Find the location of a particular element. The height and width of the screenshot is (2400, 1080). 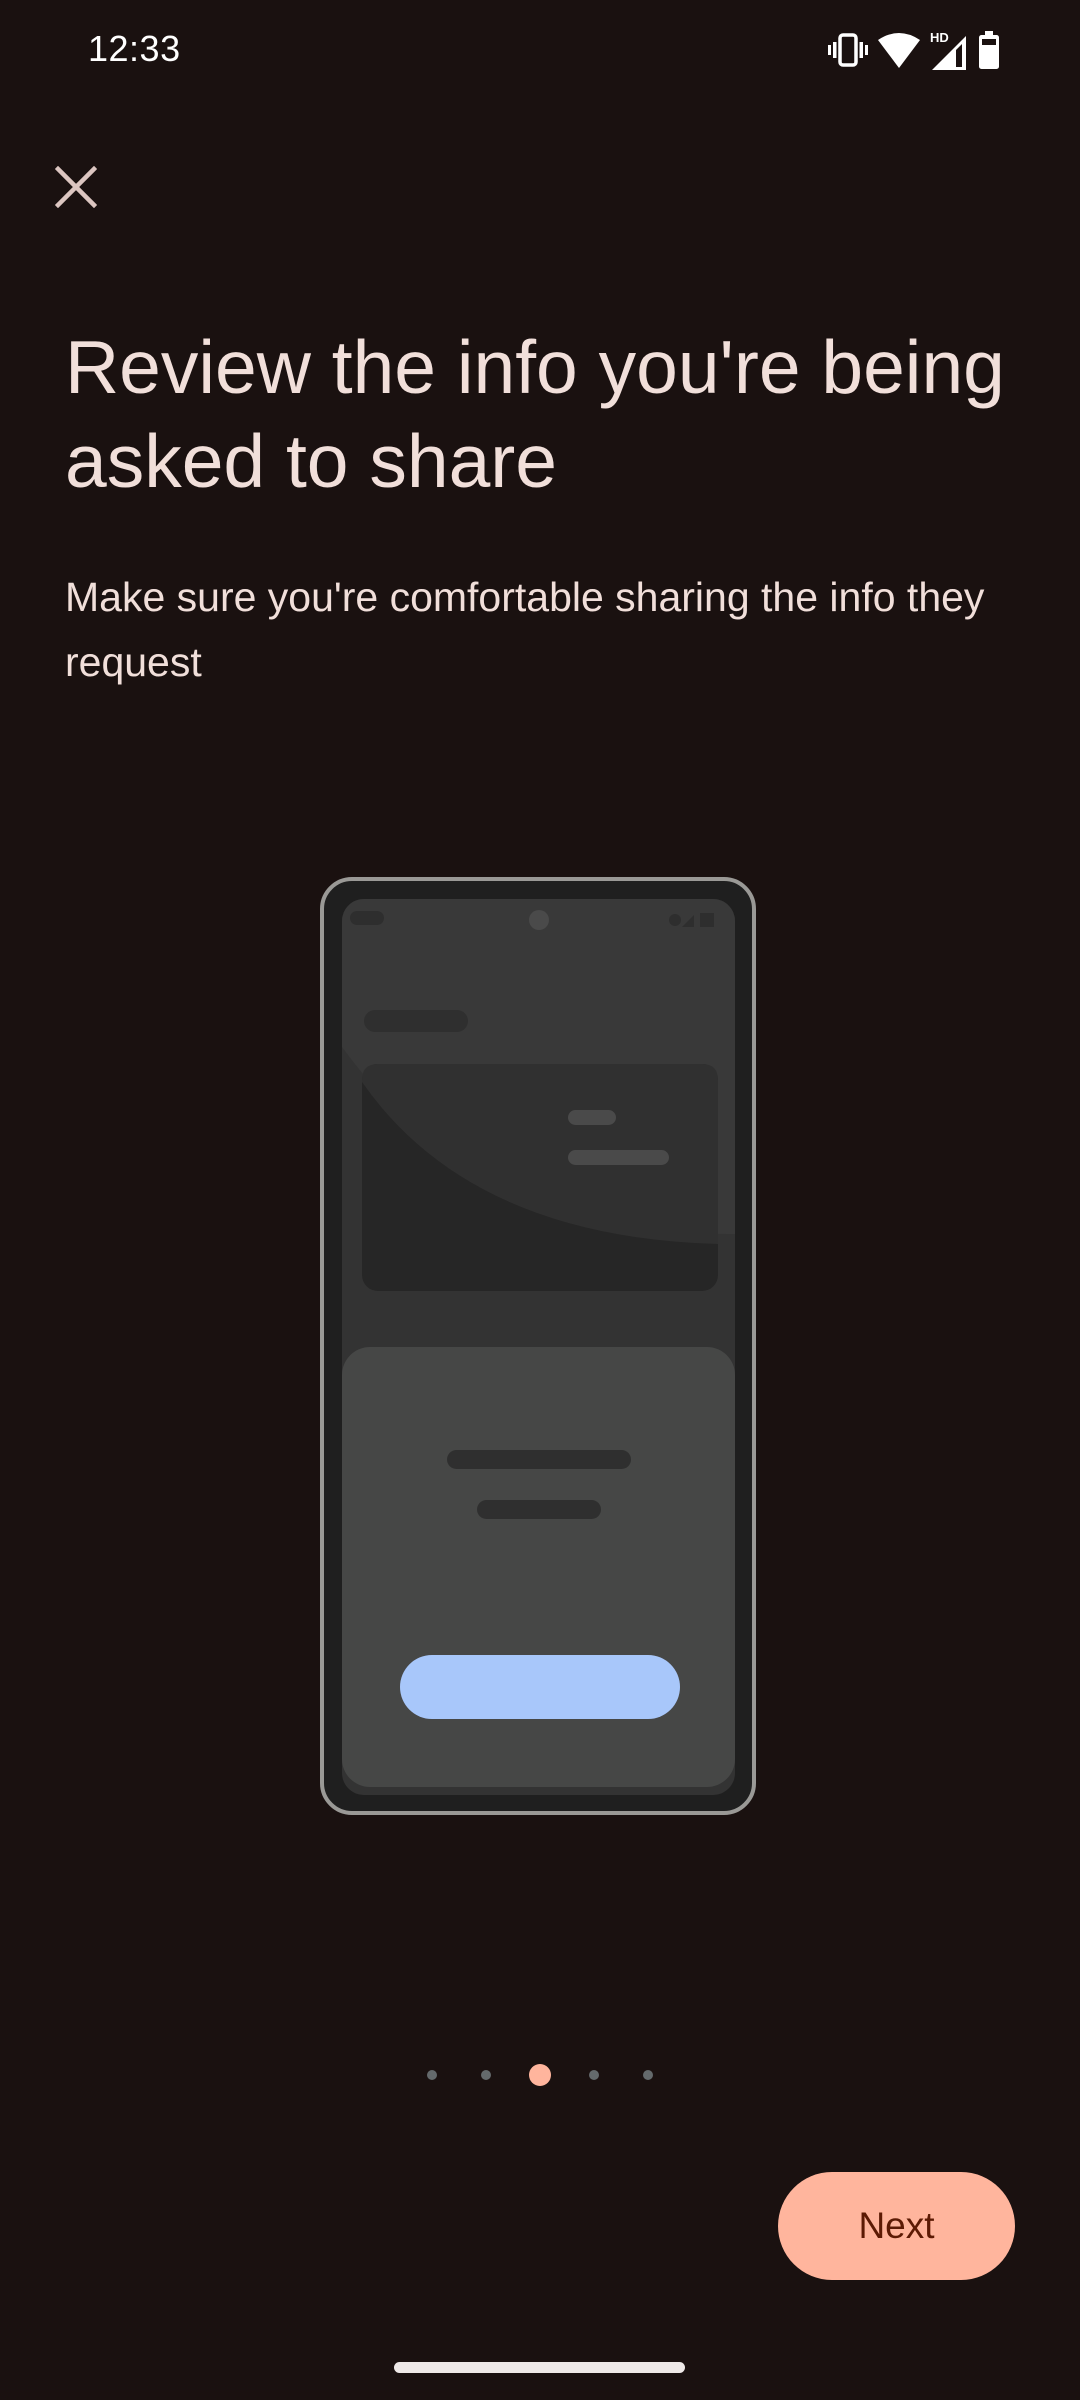

hd-signal-icon: HD is located at coordinates (949, 50).